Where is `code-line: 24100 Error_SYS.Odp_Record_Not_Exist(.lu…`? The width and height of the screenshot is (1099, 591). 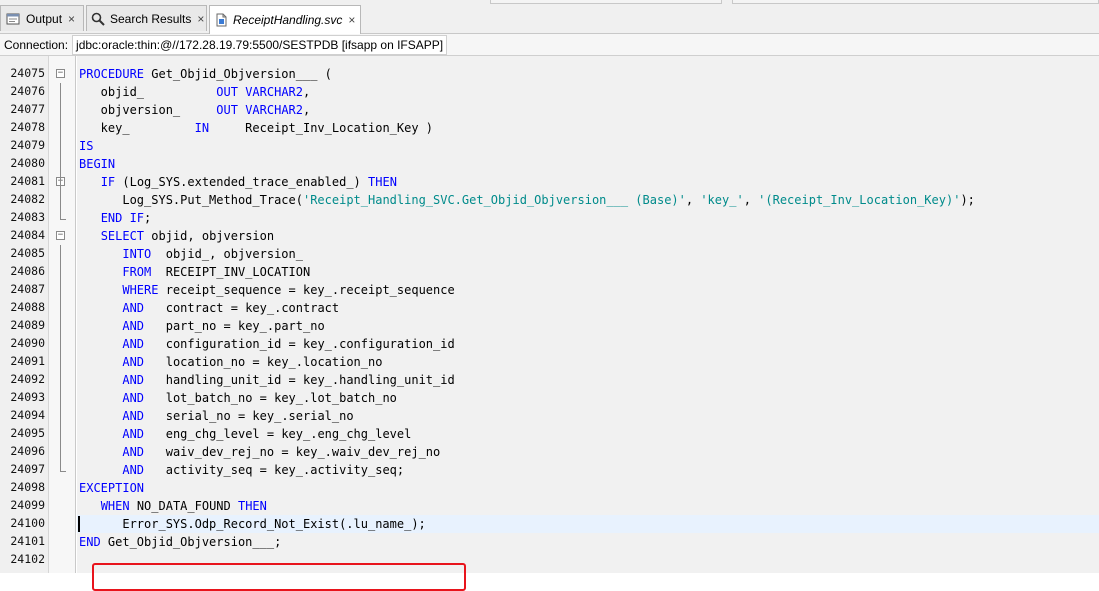 code-line: 24100 Error_SYS.Odp_Record_Not_Exist(.lu… is located at coordinates (549, 524).